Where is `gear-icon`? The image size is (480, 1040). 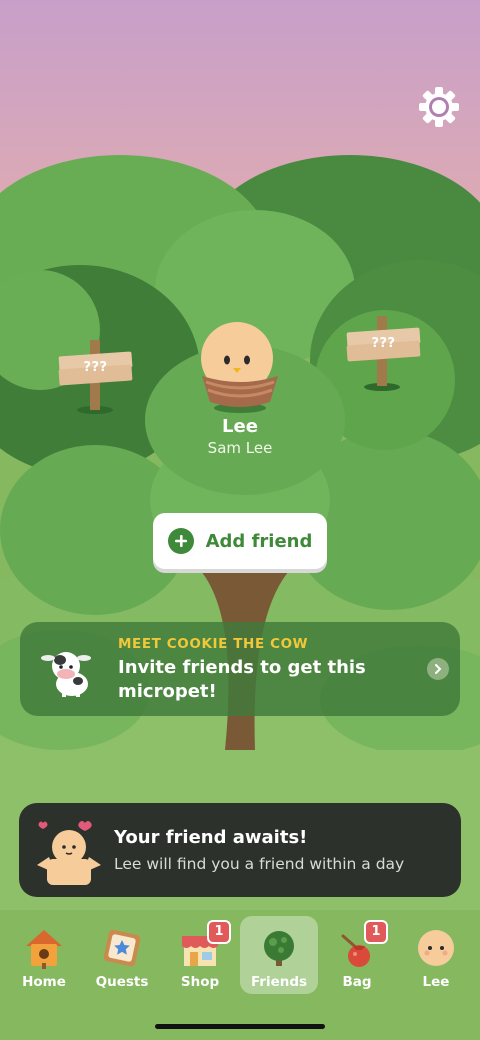
gear-icon is located at coordinates (439, 107).